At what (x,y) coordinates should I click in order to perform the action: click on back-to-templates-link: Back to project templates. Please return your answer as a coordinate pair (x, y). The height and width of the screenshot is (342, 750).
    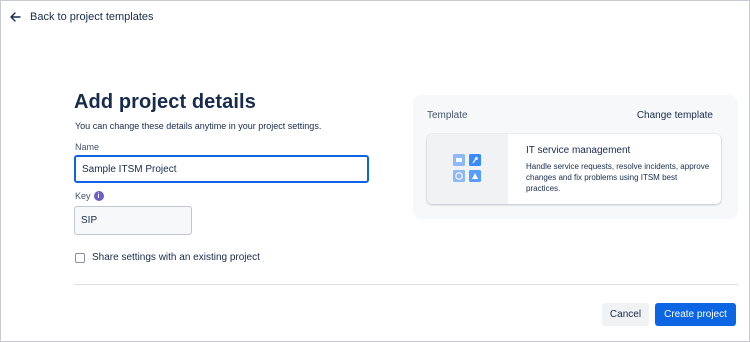
    Looking at the image, I should click on (82, 17).